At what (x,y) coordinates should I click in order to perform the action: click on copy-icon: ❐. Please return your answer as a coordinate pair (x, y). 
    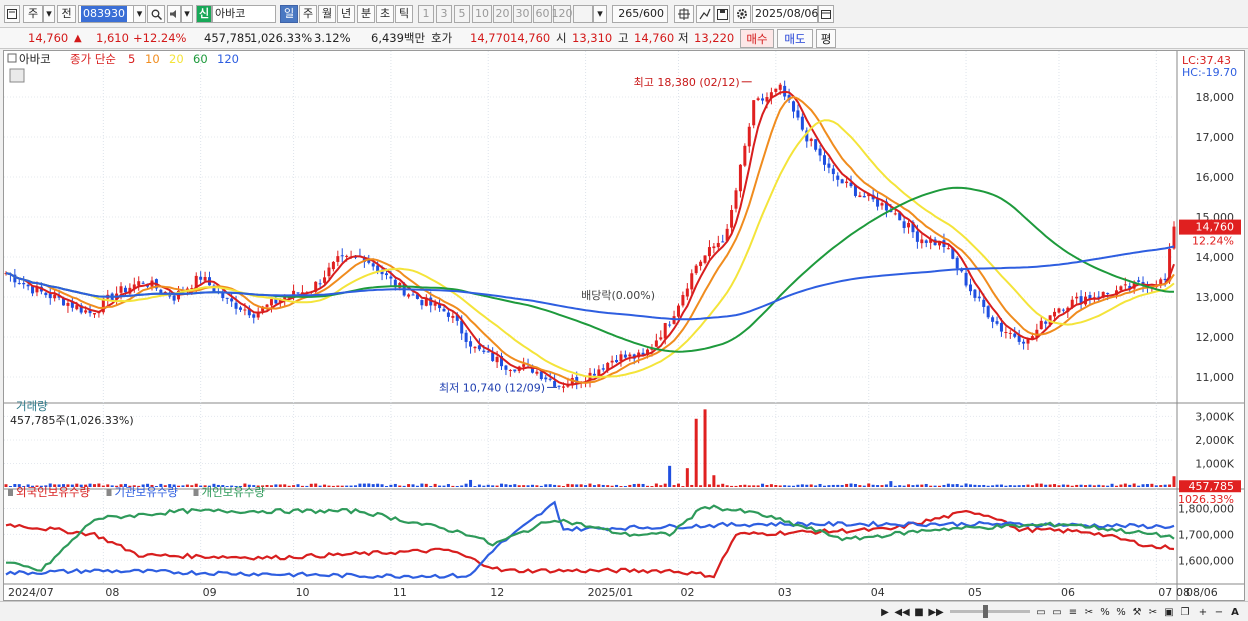
    Looking at the image, I should click on (1185, 612).